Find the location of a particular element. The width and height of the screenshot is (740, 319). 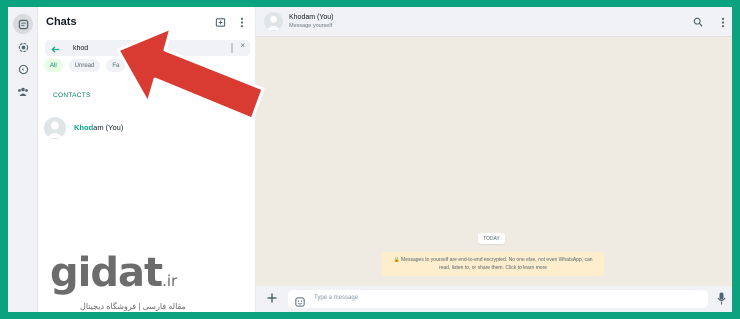

message-placeholder: Type a message is located at coordinates (336, 298).